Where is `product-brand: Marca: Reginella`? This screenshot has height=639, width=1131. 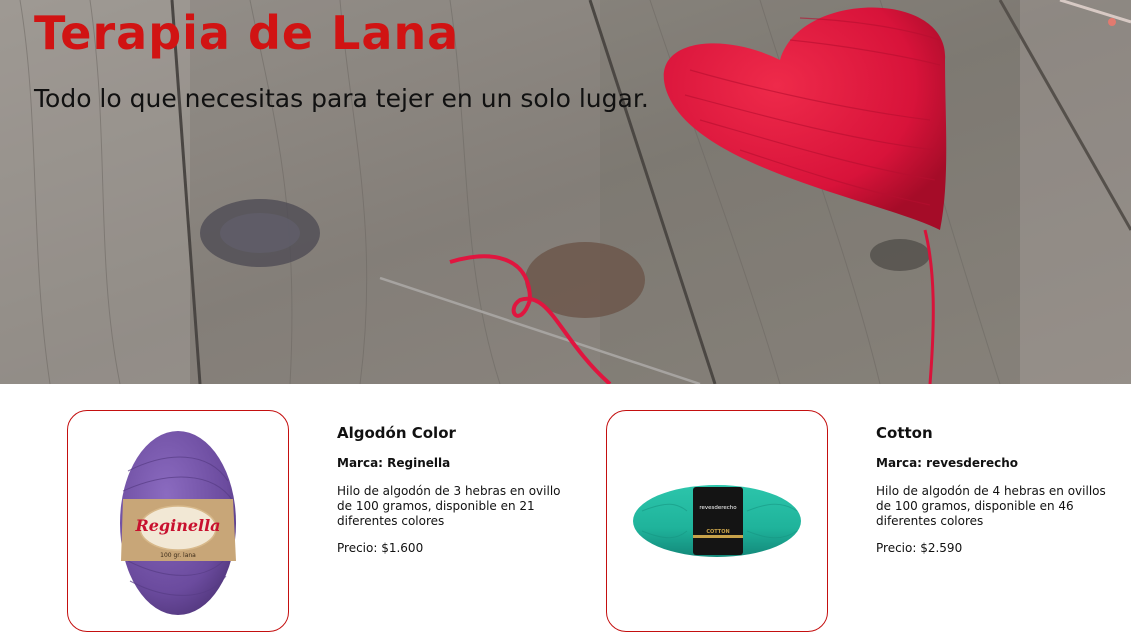
product-brand: Marca: Reginella is located at coordinates (394, 463).